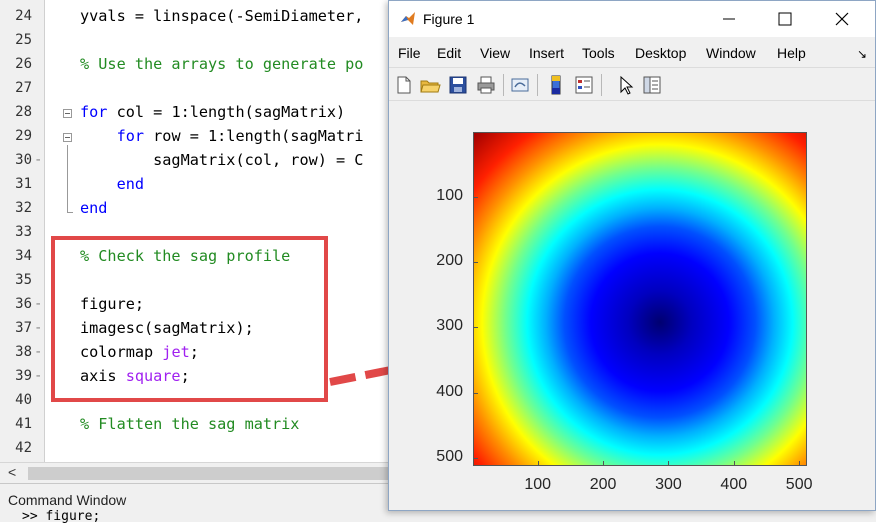  I want to click on menu-edit: Edit, so click(449, 53).